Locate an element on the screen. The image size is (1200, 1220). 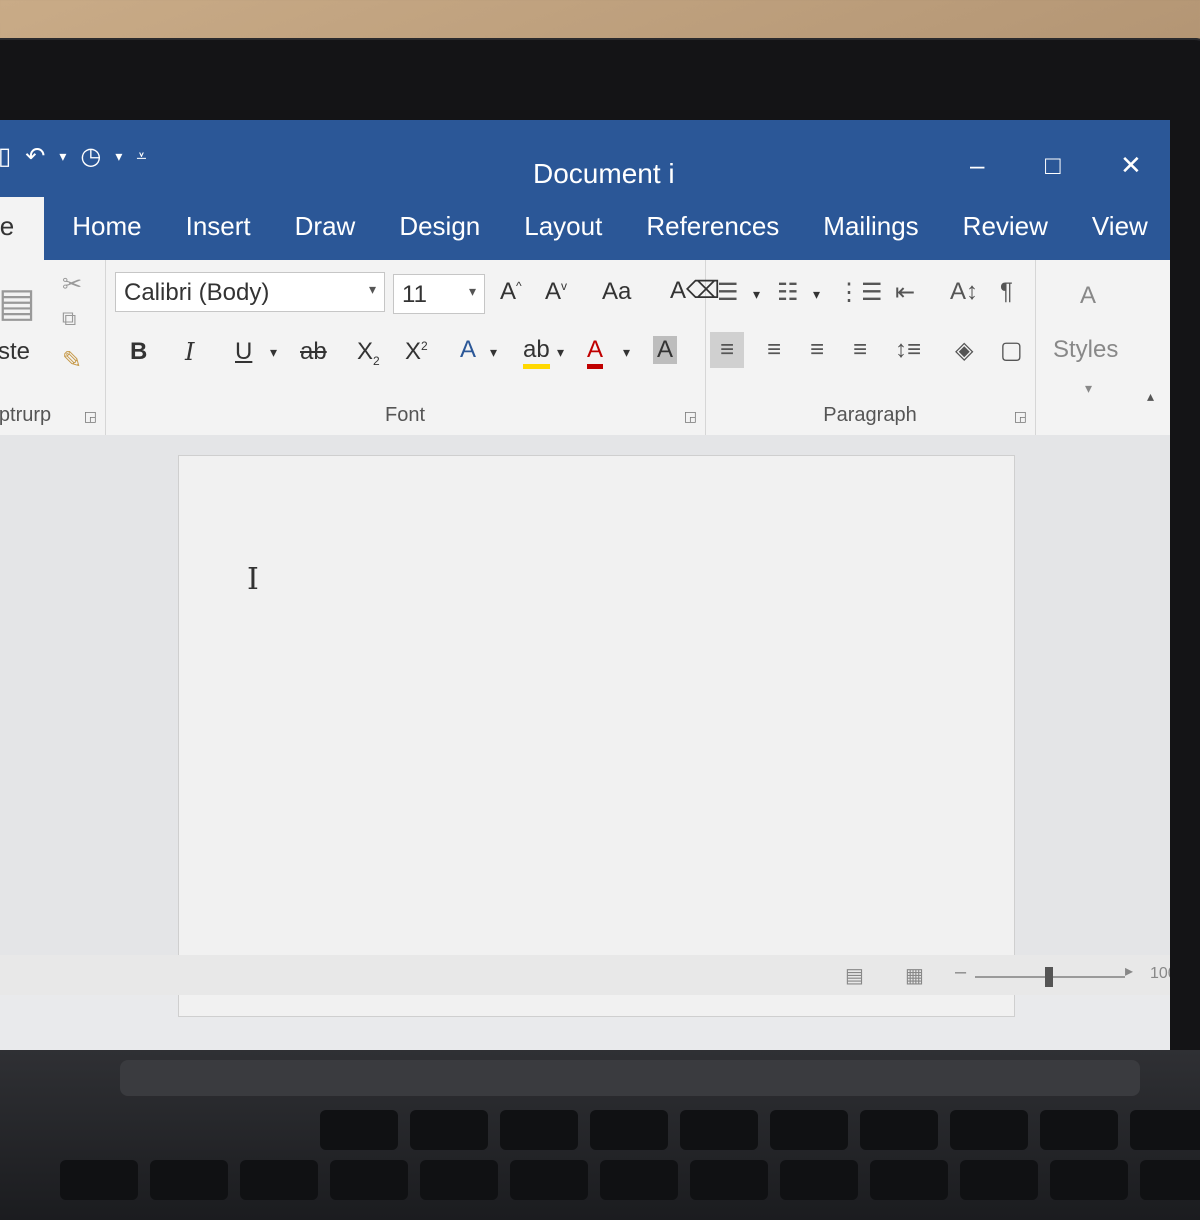
borders-icon: ▢ is located at coordinates (1011, 350).